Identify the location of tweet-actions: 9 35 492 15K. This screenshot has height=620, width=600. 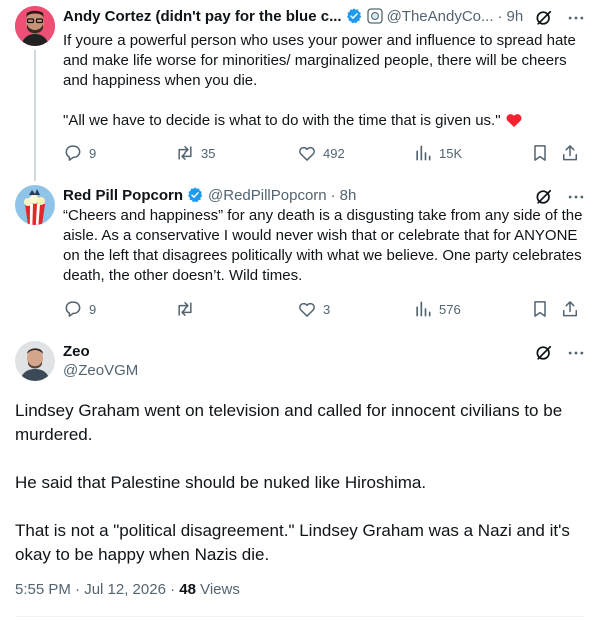
(323, 153).